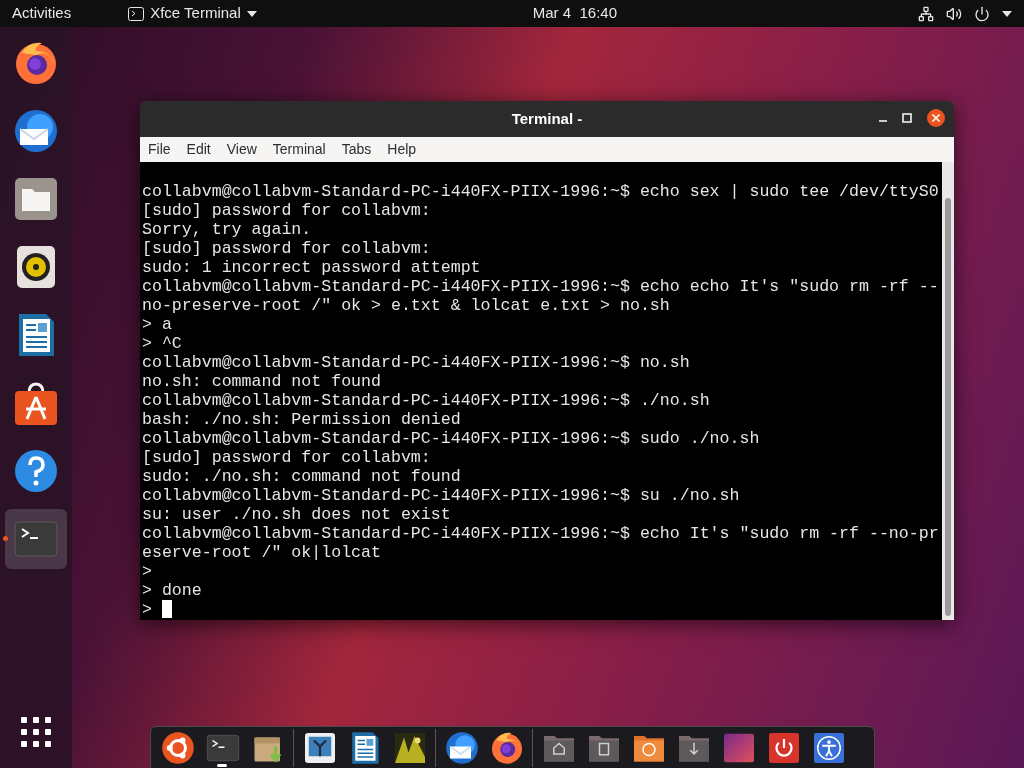 This screenshot has width=1024, height=768. Describe the element at coordinates (547, 118) in the screenshot. I see `window-title: Terminal -` at that location.